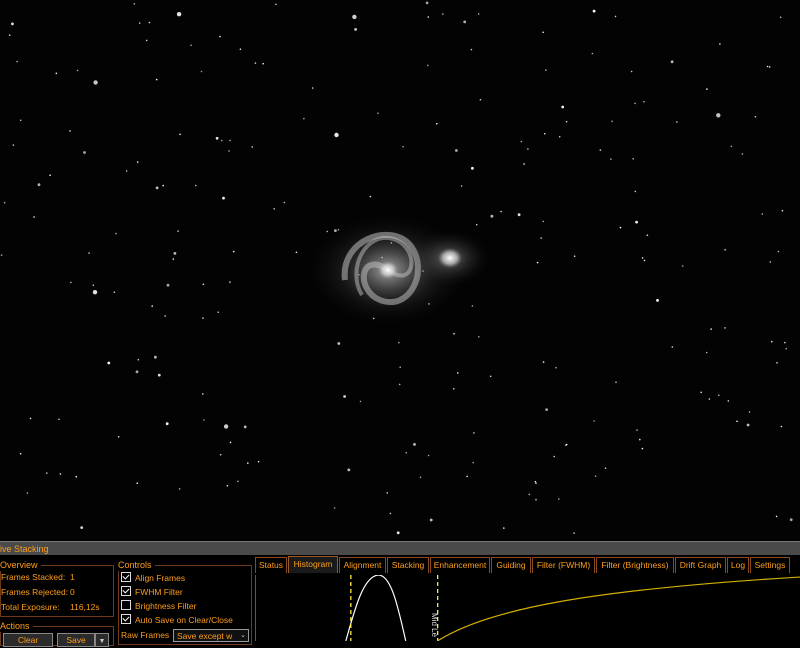  Describe the element at coordinates (700, 565) in the screenshot. I see `tab-drift-graph: Drift Graph` at that location.